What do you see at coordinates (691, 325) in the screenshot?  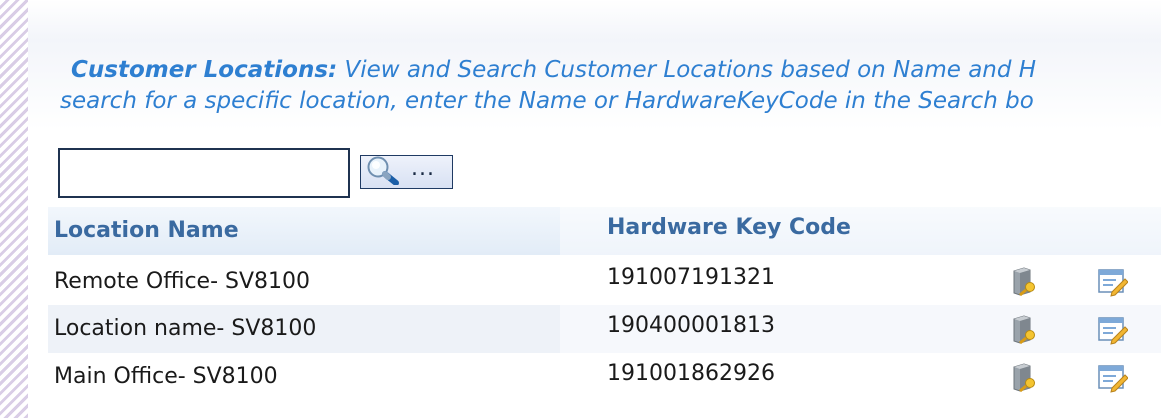 I see `hardware-key-cell: 190400001813` at bounding box center [691, 325].